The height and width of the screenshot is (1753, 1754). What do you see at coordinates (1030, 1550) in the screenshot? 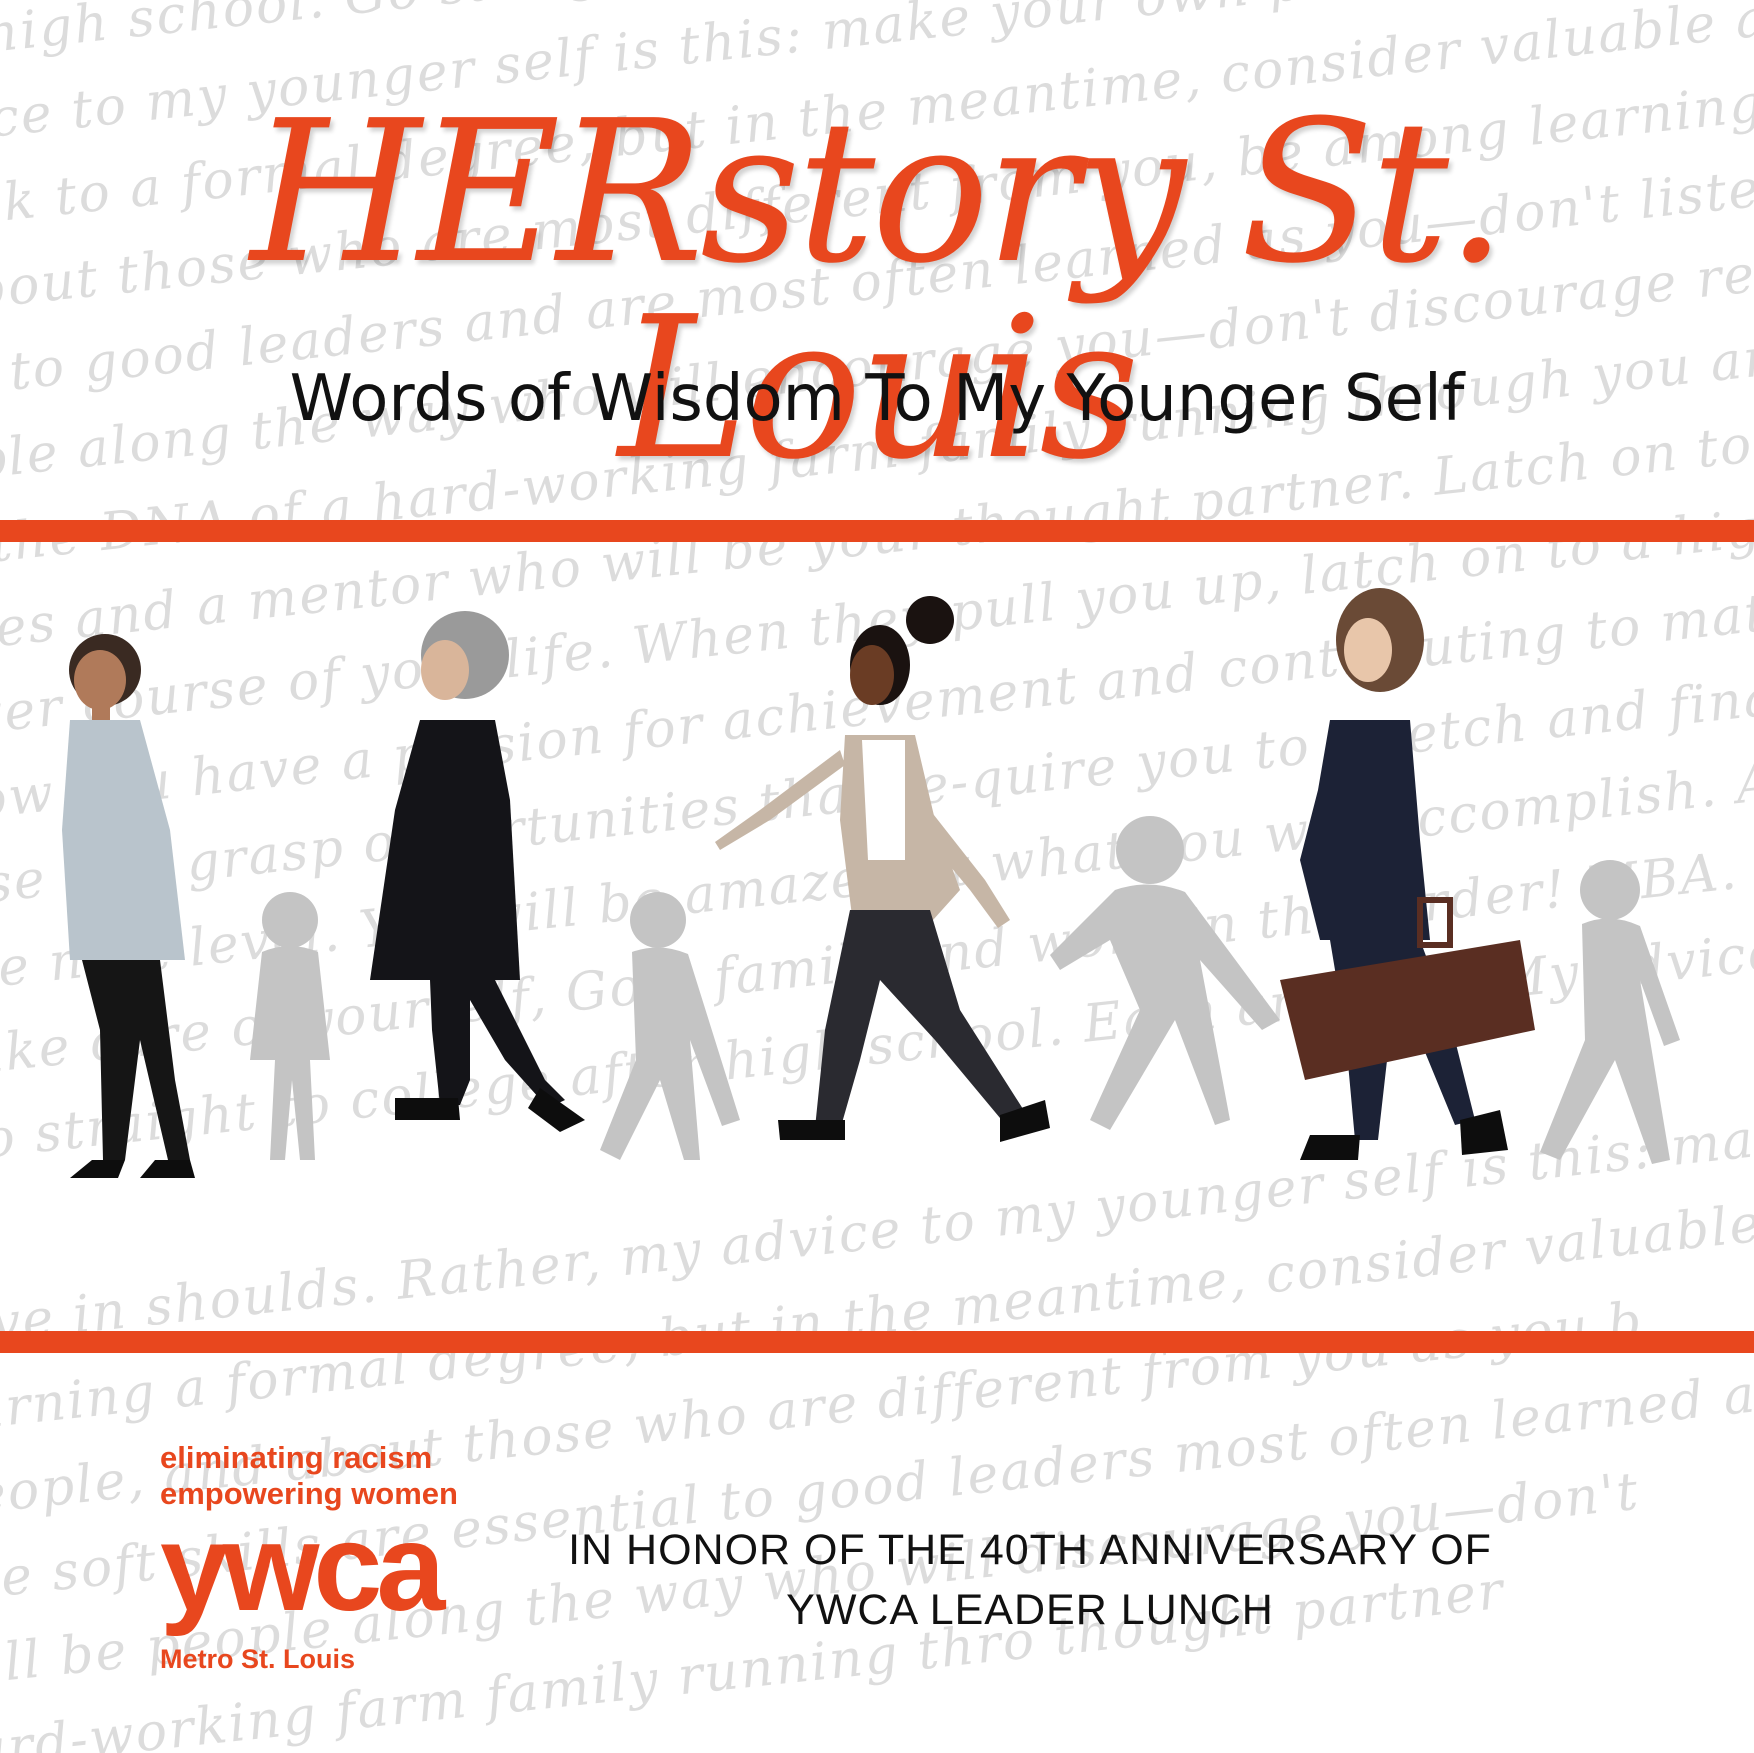
I see `honor-line: IN HONOR OF THE 40TH ANNIVERSARY OF` at bounding box center [1030, 1550].